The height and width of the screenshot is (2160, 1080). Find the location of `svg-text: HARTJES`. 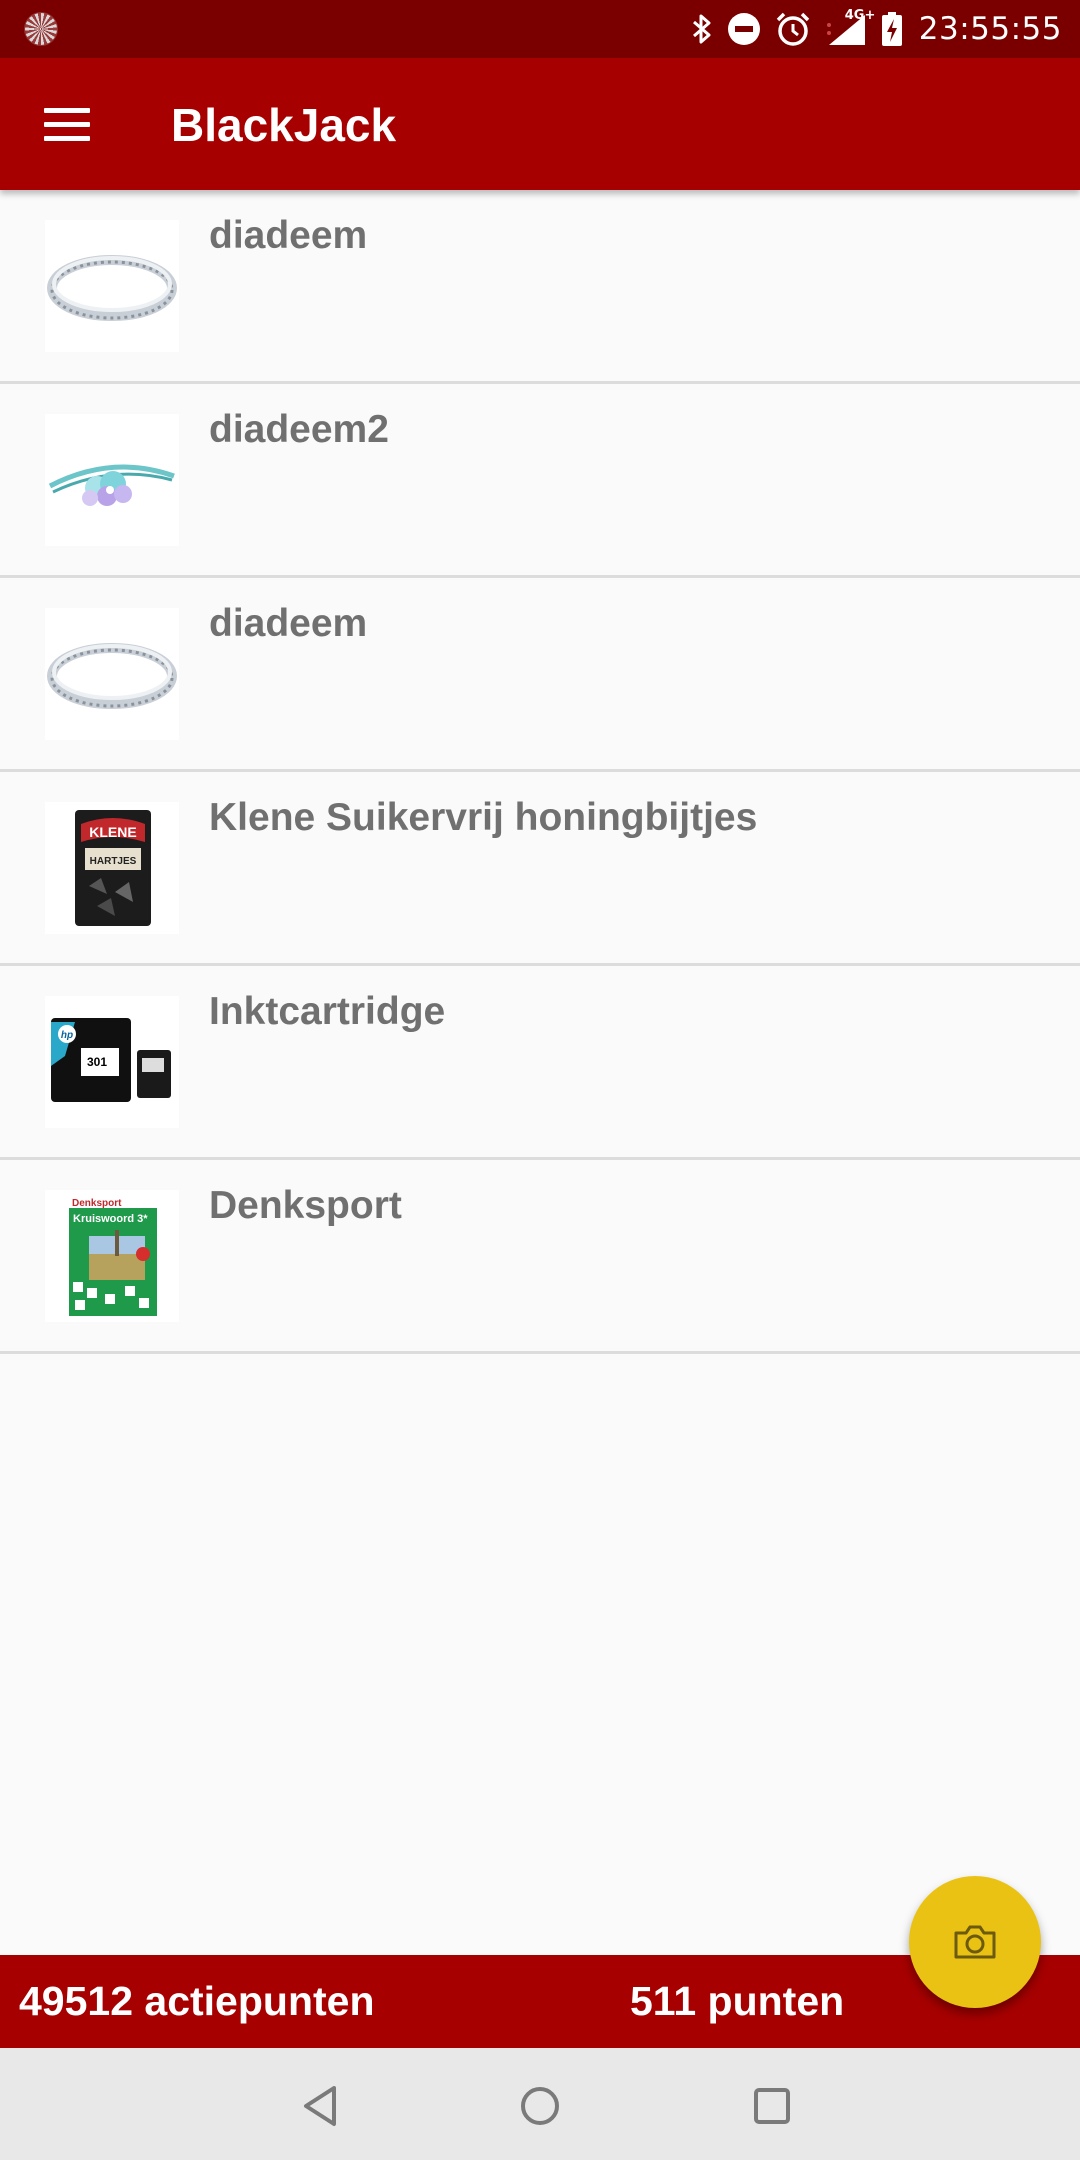

svg-text: HARTJES is located at coordinates (113, 861).